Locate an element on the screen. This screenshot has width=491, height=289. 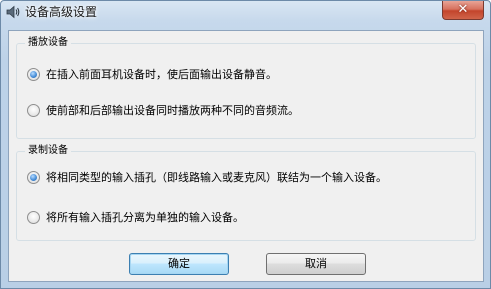
ok-button: 确定 is located at coordinates (179, 264).